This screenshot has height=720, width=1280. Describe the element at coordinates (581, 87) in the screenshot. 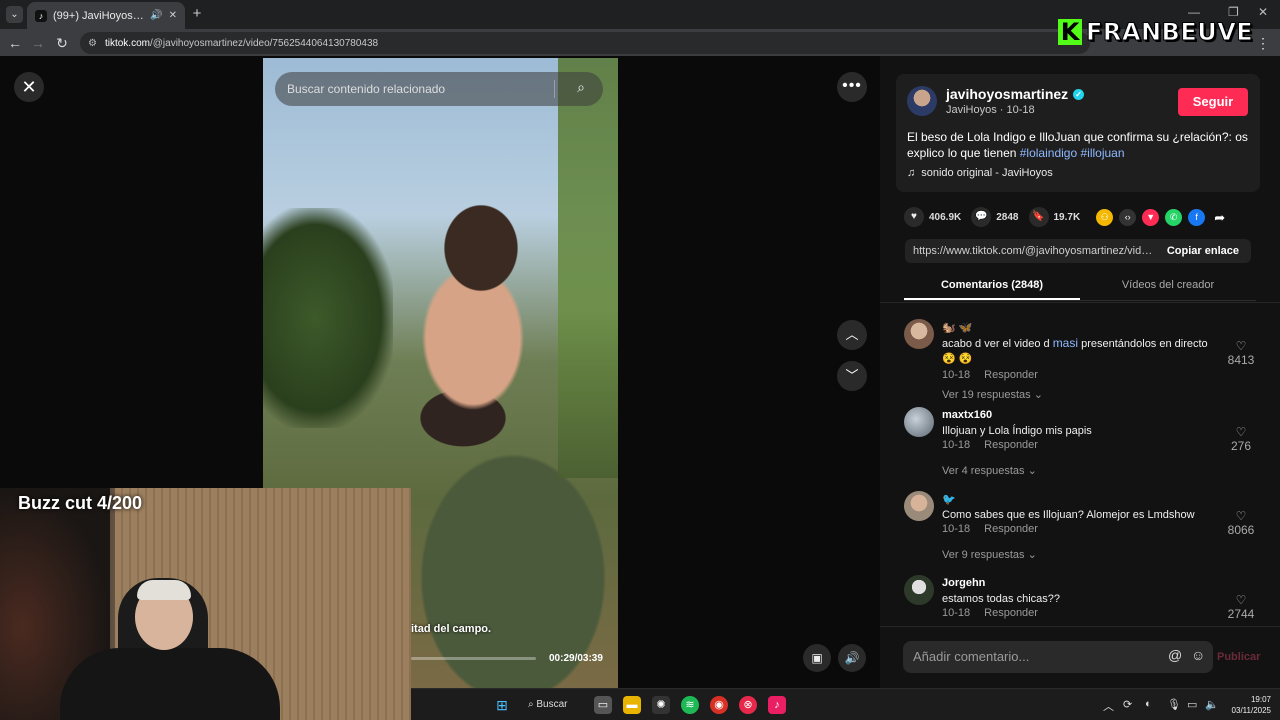

I see `search-icon: ⌕` at that location.